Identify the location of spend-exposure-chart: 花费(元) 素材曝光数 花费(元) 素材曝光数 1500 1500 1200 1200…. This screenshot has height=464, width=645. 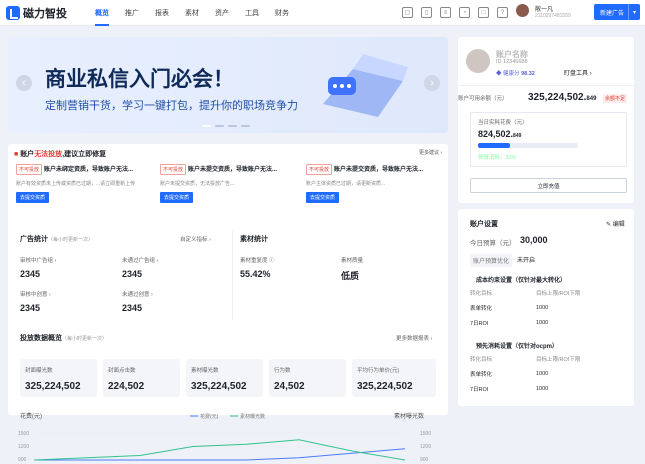
(224, 437).